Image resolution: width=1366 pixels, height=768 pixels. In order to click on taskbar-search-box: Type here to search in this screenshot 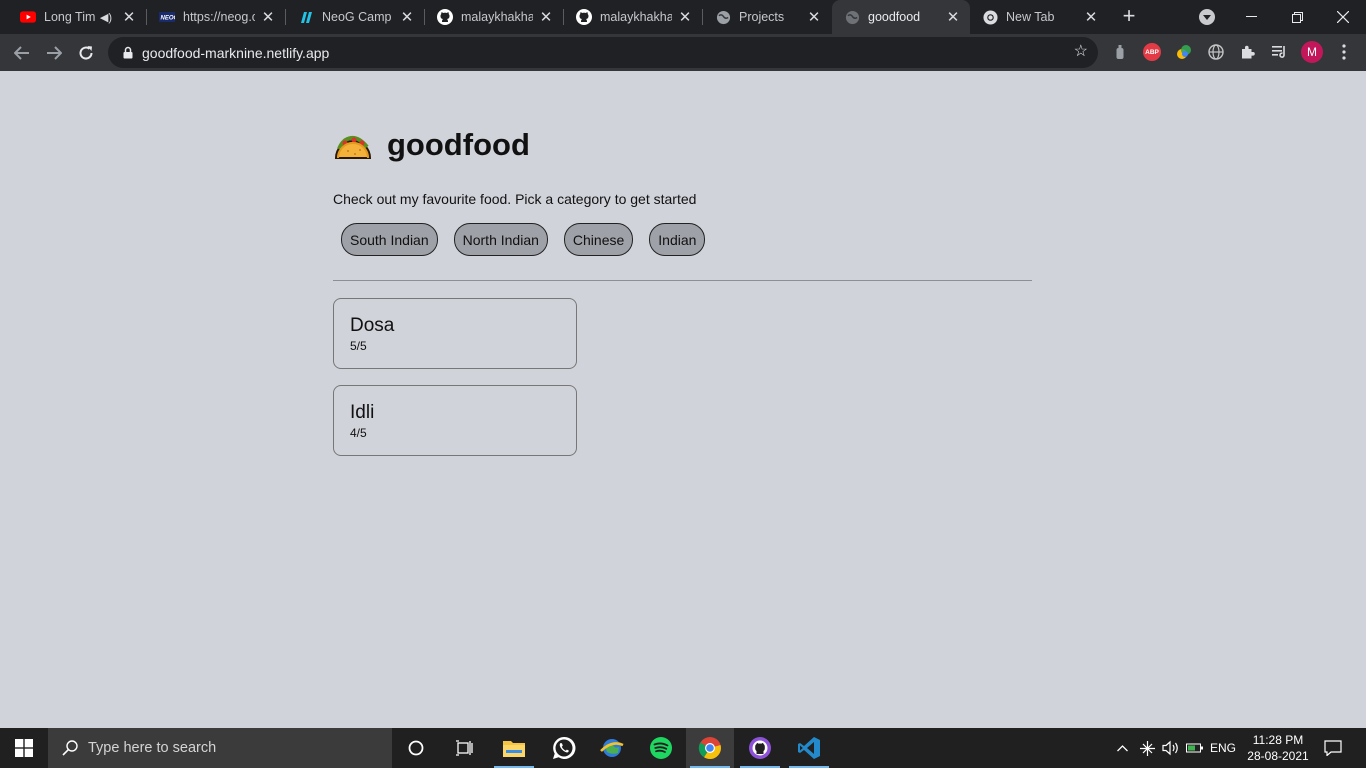, I will do `click(220, 748)`.